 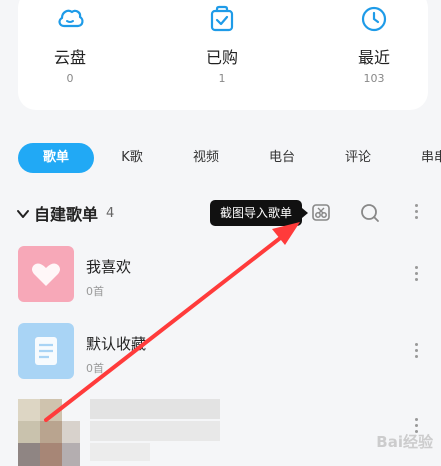 What do you see at coordinates (259, 213) in the screenshot?
I see `tooltip: 截图导入歌单` at bounding box center [259, 213].